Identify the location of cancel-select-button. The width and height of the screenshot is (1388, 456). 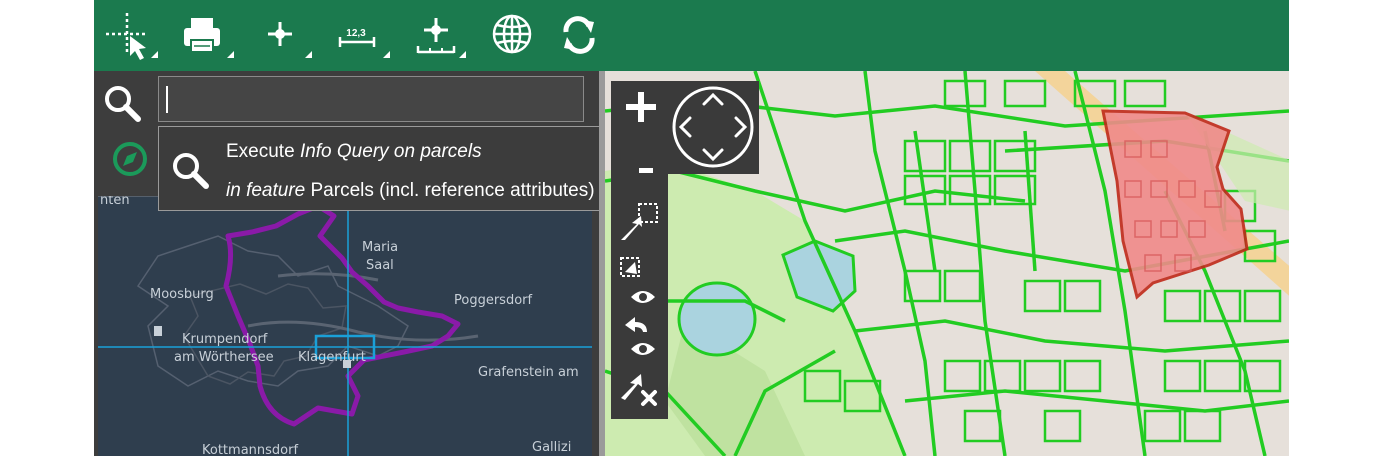
(639, 387).